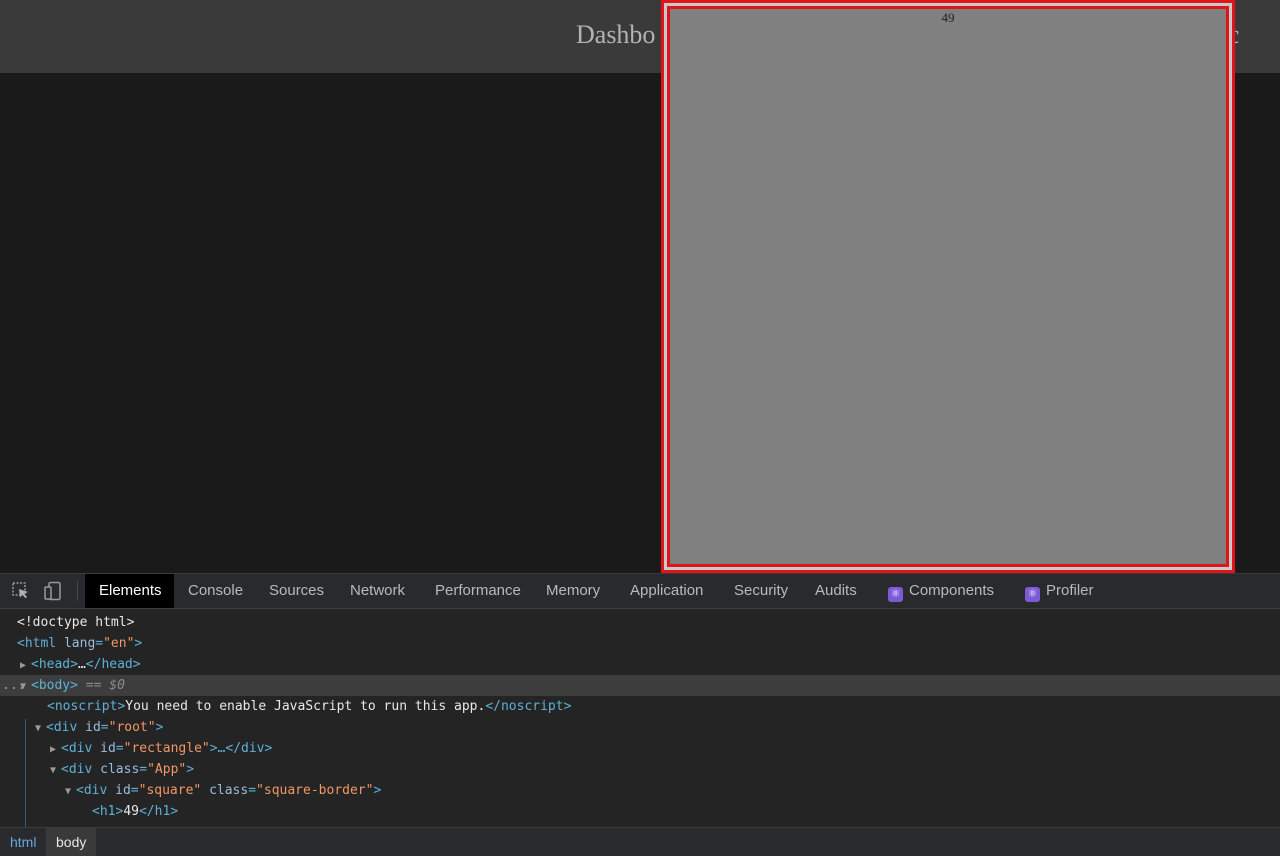  What do you see at coordinates (93, 727) in the screenshot?
I see `root-id-attr: id` at bounding box center [93, 727].